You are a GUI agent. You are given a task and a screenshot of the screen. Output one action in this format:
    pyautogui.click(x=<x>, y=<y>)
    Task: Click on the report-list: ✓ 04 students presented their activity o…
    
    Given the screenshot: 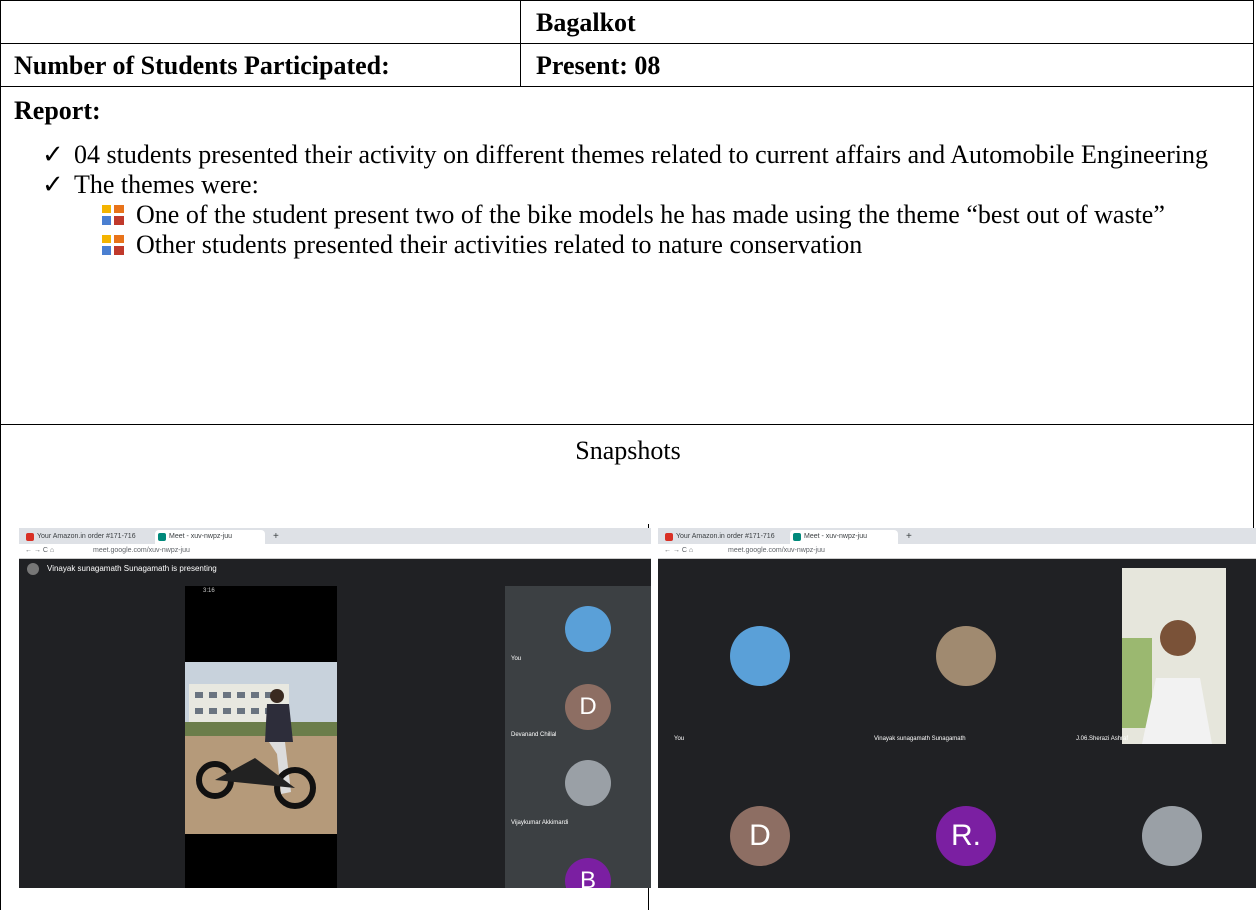 What is the action you would take?
    pyautogui.click(x=632, y=200)
    